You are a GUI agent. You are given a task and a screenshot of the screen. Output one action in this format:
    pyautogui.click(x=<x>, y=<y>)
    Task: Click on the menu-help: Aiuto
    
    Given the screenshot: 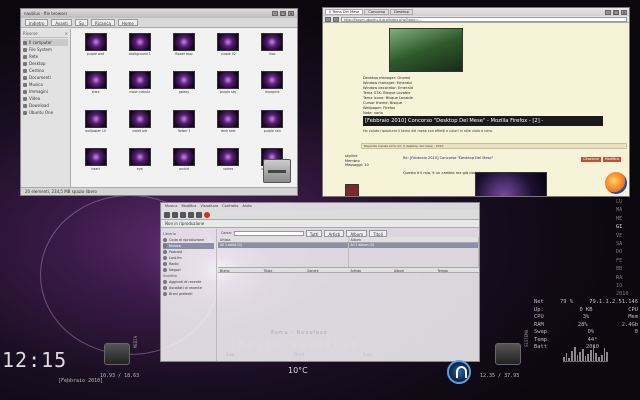 What is the action you would take?
    pyautogui.click(x=246, y=206)
    